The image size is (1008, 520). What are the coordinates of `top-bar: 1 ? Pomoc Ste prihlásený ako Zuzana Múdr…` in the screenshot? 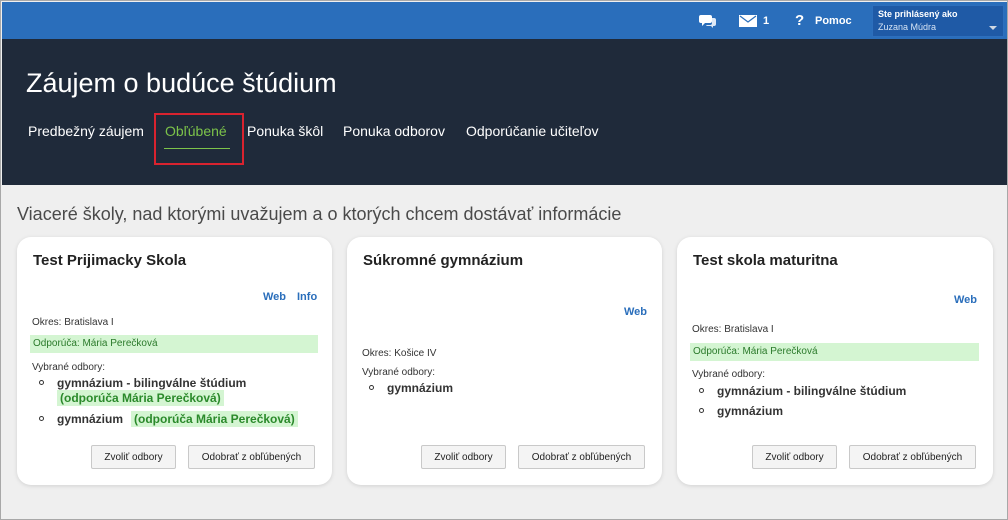 It's located at (504, 20).